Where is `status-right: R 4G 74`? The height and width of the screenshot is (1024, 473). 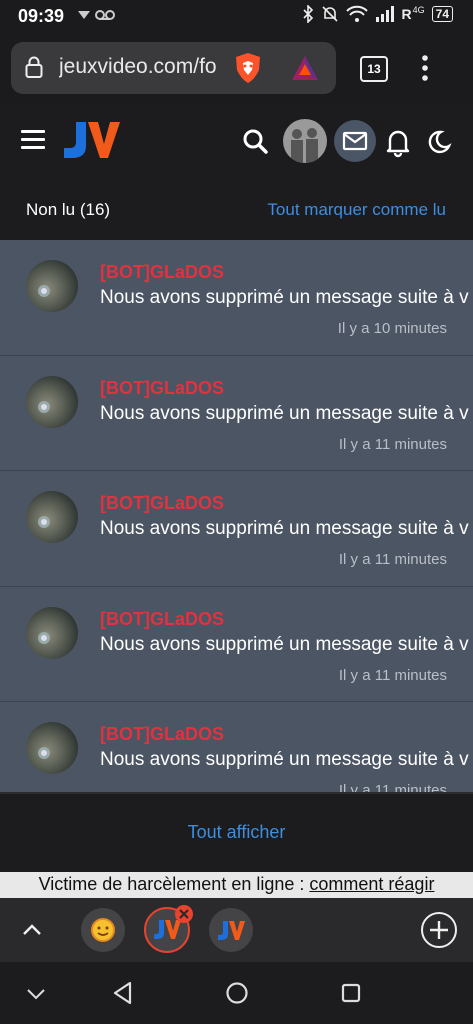
status-right: R 4G 74 is located at coordinates (377, 14).